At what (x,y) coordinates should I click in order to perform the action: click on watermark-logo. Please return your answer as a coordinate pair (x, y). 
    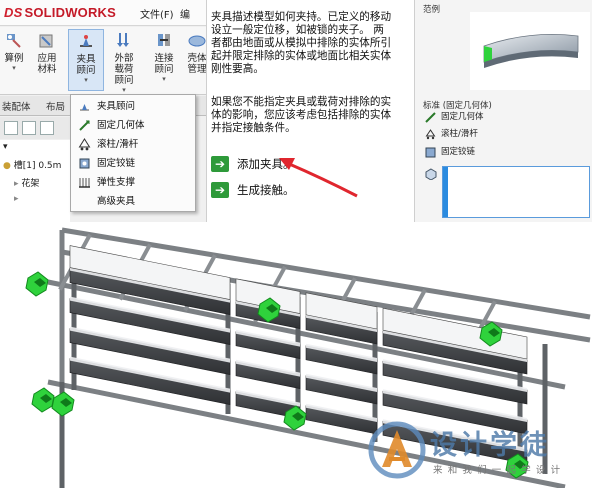
    Looking at the image, I should click on (397, 450).